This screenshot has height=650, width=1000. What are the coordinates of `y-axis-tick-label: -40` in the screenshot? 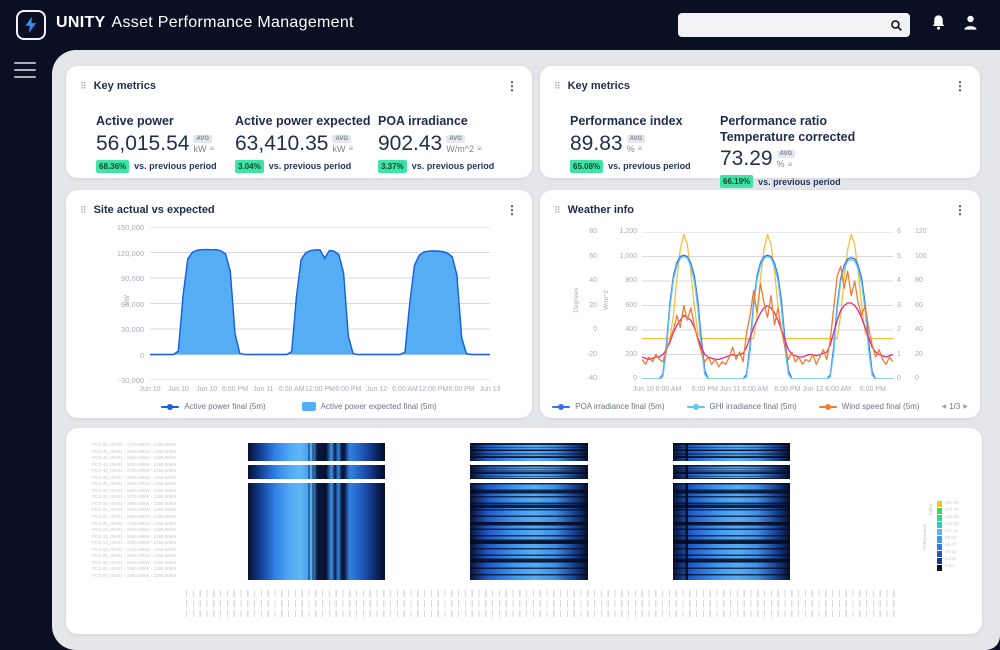 It's located at (591, 378).